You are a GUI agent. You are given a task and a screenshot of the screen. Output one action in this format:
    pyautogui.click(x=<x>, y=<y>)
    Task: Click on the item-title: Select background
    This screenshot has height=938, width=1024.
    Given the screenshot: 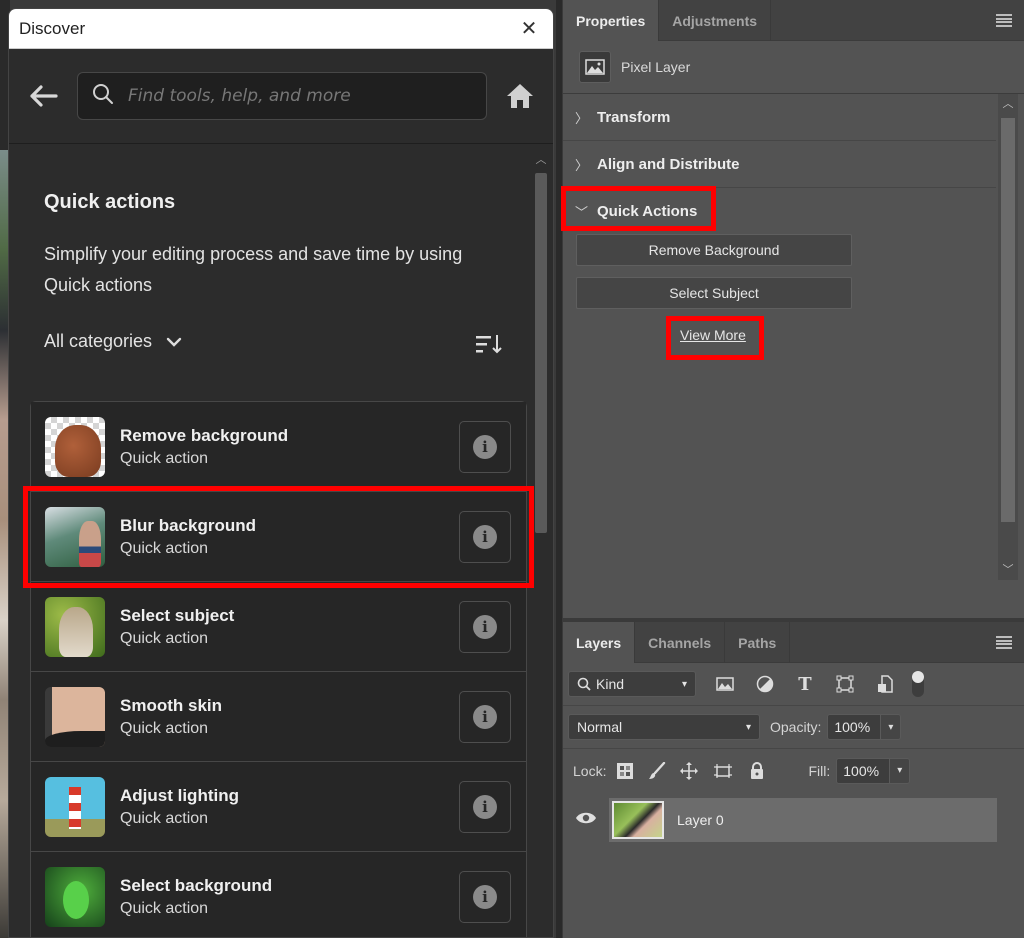 What is the action you would take?
    pyautogui.click(x=196, y=885)
    